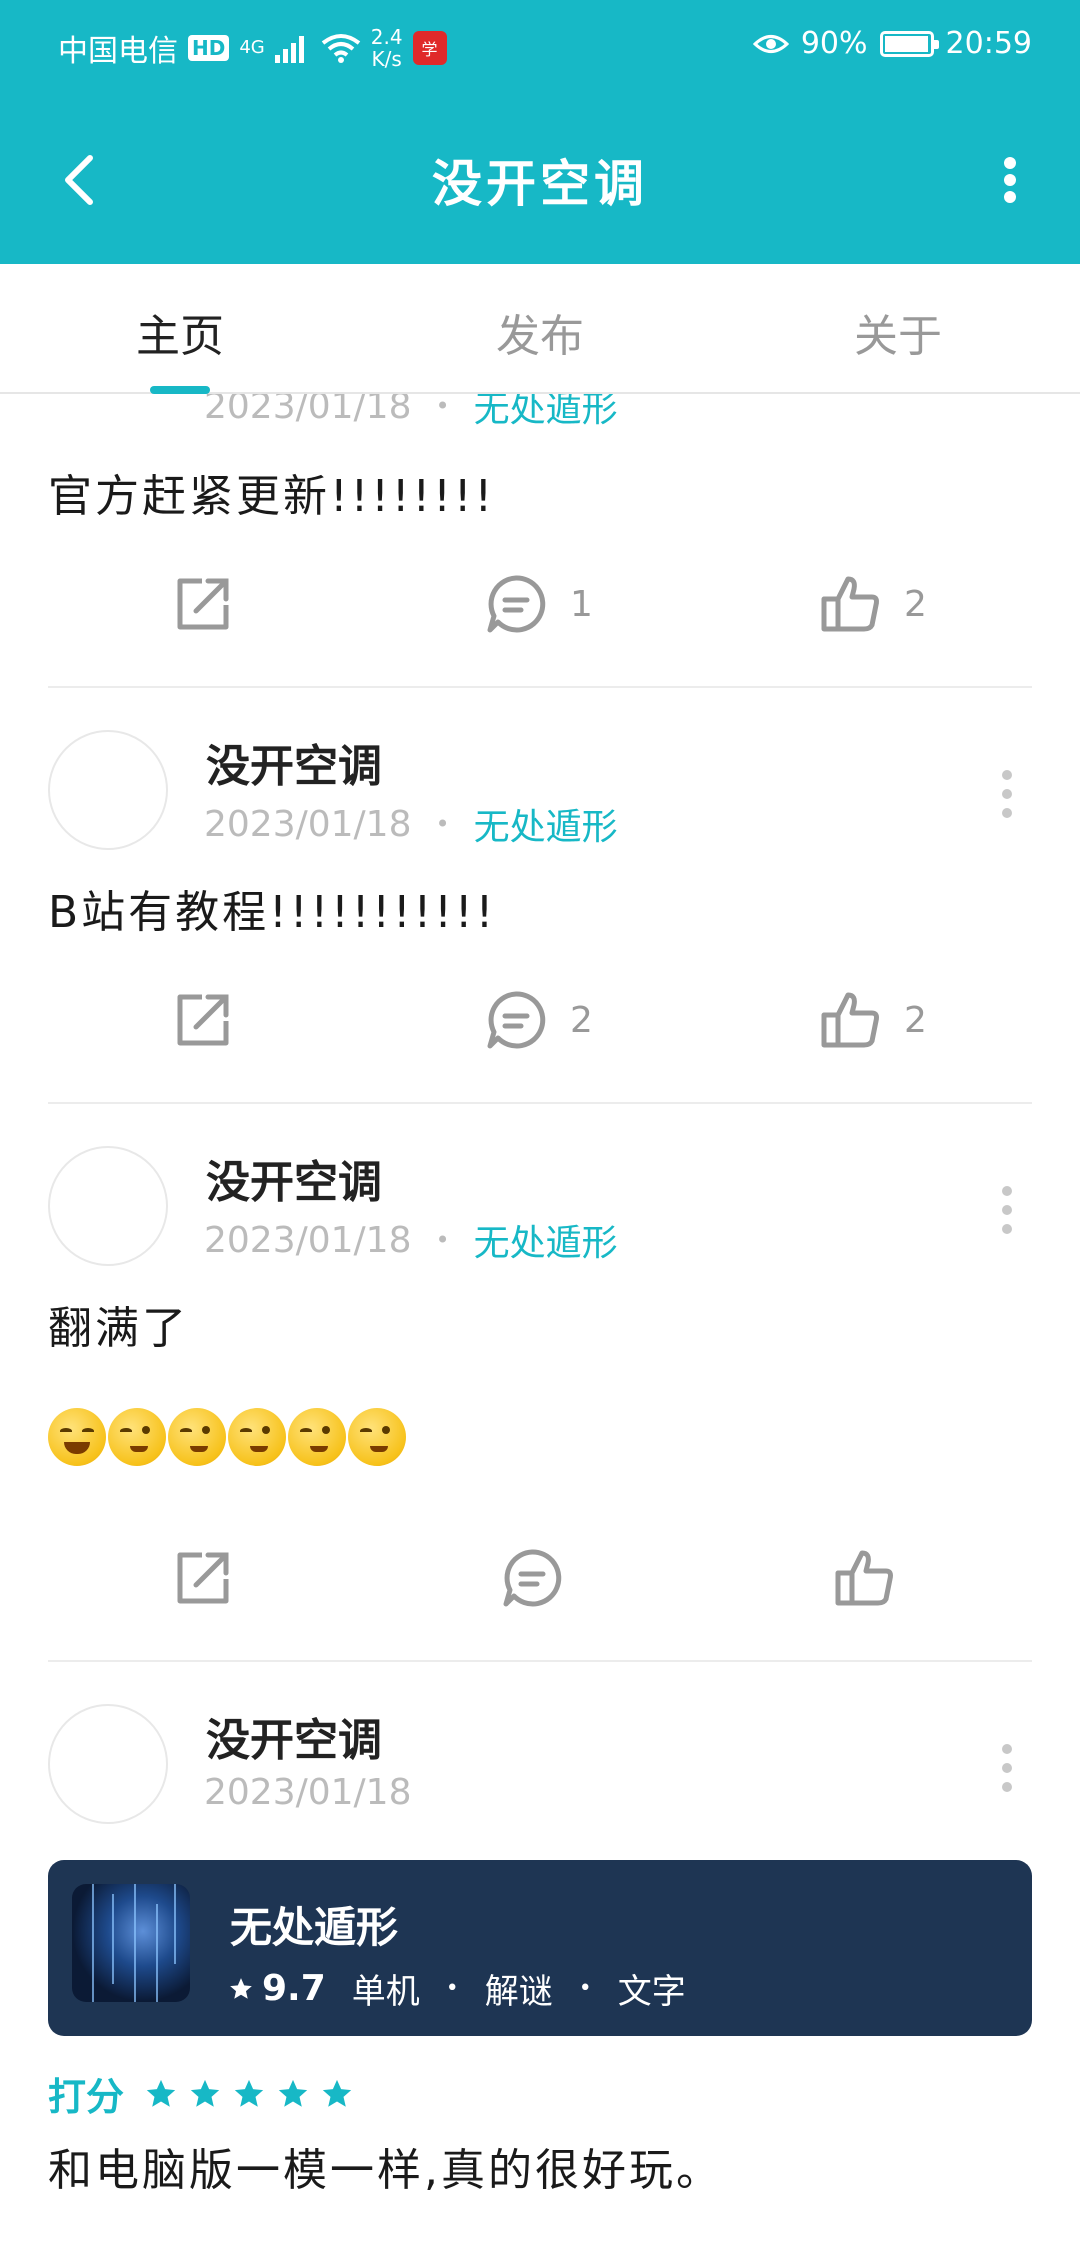  I want to click on post-content: B站有教程!!!!!!!!!!!, so click(272, 912).